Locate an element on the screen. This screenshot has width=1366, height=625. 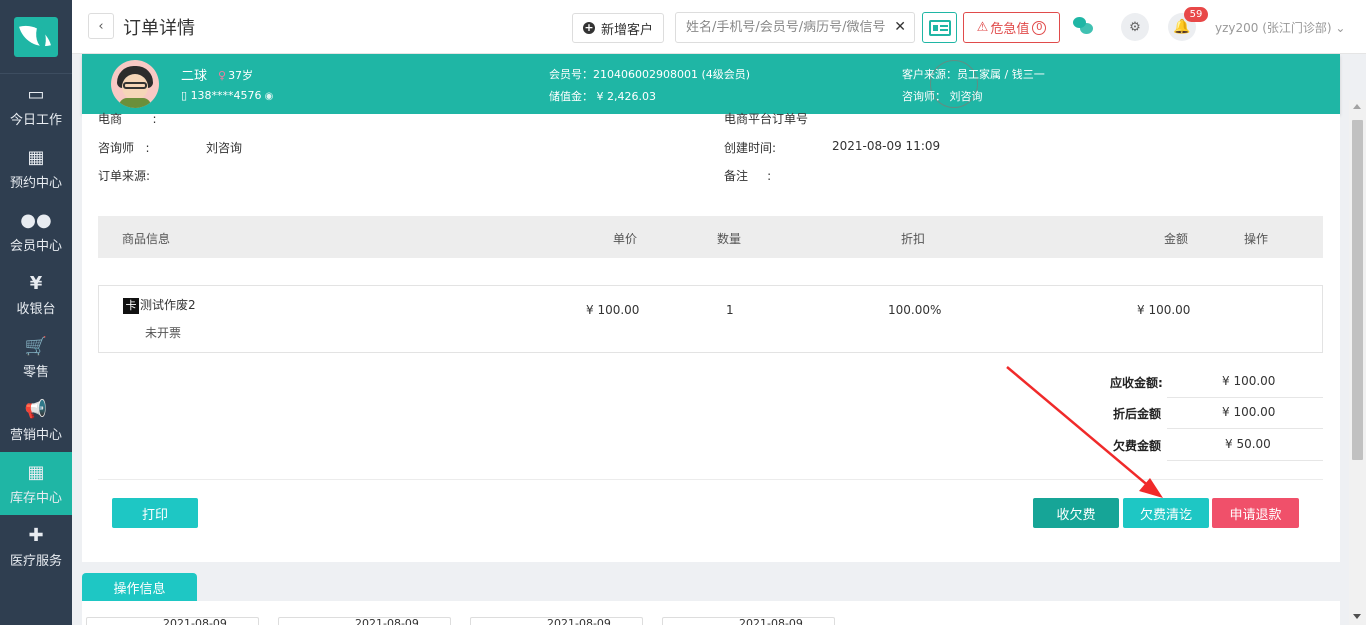
sidebar-item-4: ¥ 收银台 is located at coordinates (36, 294).